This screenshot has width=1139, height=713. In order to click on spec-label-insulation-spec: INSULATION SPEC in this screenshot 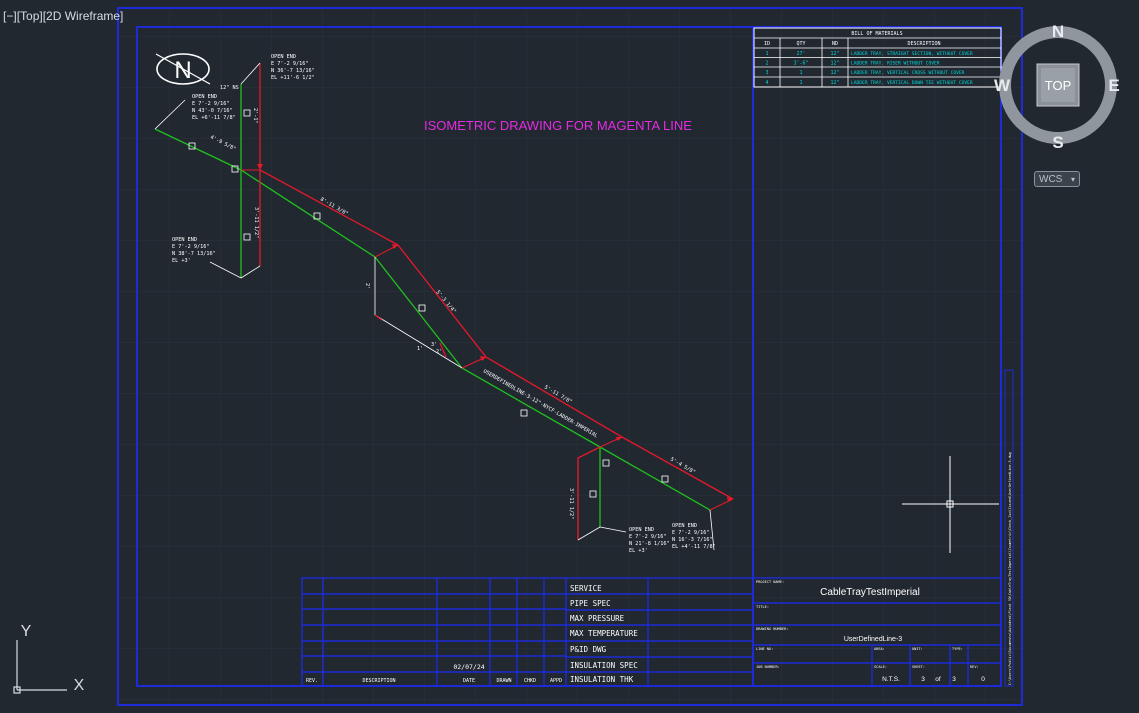, I will do `click(604, 665)`.